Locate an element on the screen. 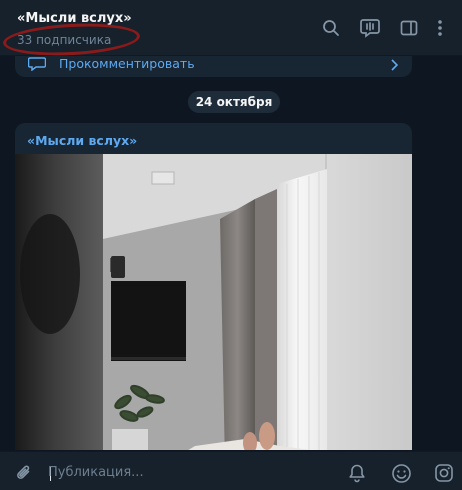 The image size is (462, 490). comment-label: Прокомментировать is located at coordinates (127, 63).